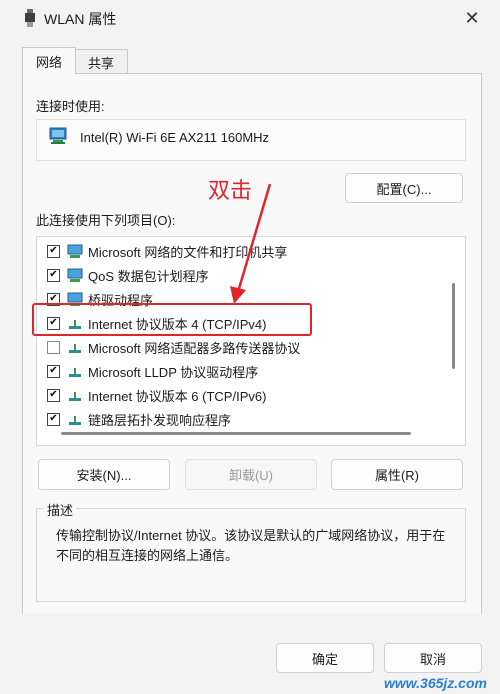  Describe the element at coordinates (75, 275) in the screenshot. I see `network-service-icon` at that location.